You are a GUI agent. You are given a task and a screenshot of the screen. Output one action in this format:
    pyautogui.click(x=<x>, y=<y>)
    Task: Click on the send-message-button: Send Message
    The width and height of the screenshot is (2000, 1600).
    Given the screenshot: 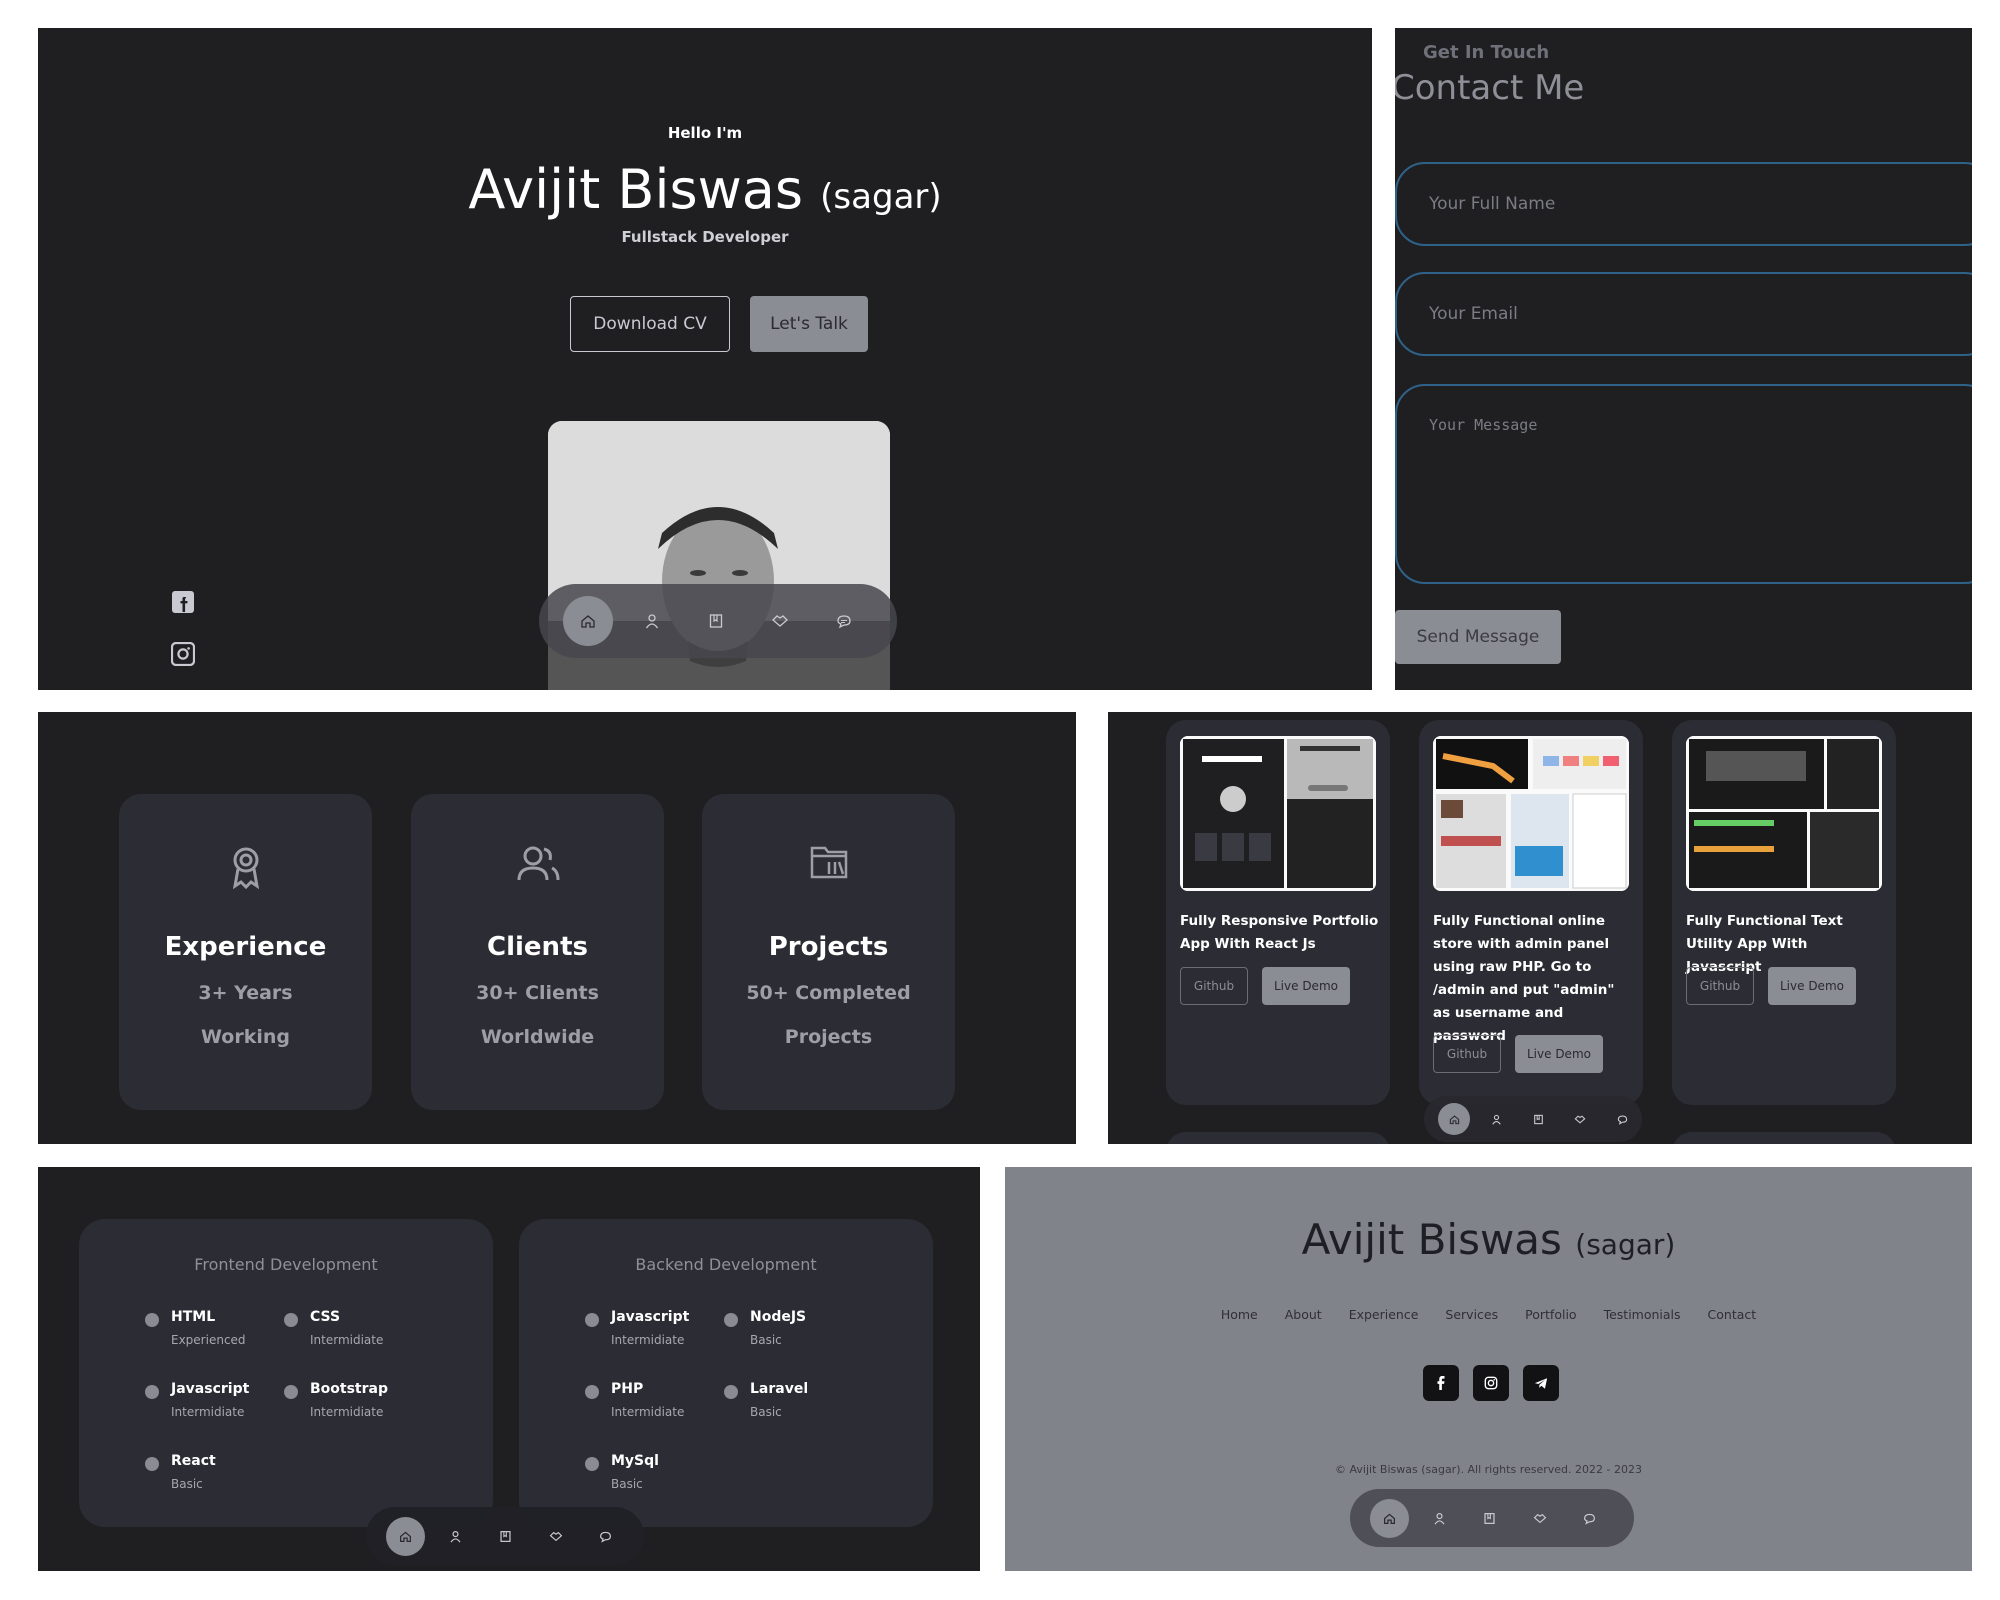 What is the action you would take?
    pyautogui.click(x=1478, y=637)
    